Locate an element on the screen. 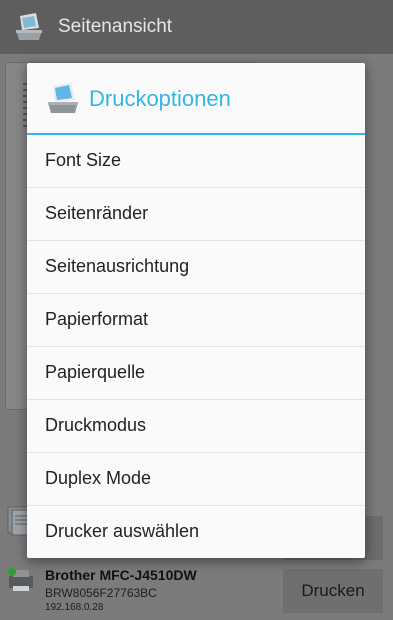 This screenshot has height=620, width=393. menu-item-label: Papierformat is located at coordinates (97, 319).